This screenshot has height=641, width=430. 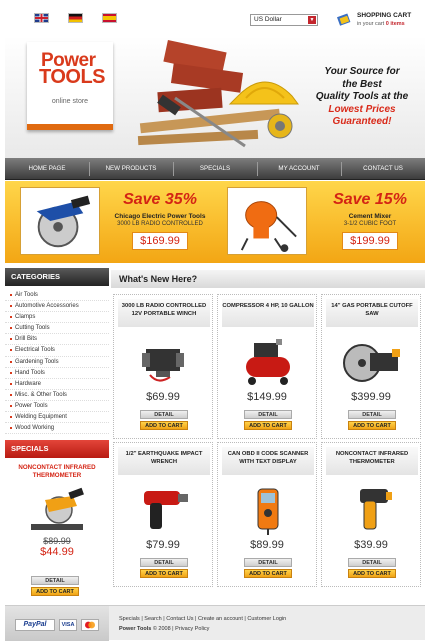 I want to click on category-power-tools: Power Tools, so click(x=57, y=407).